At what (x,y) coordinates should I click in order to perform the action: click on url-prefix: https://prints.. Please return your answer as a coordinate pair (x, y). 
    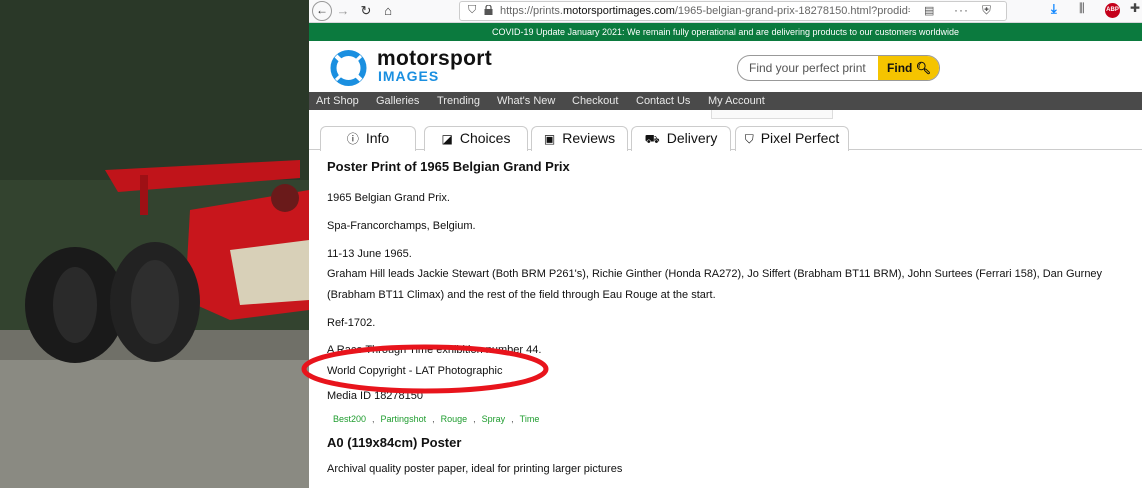
    Looking at the image, I should click on (531, 11).